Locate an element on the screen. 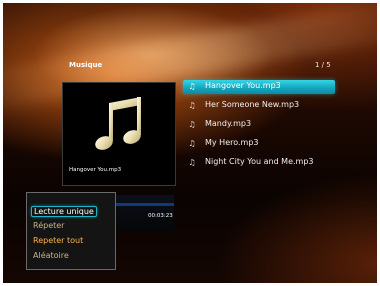  playlist-item: ♫ Mandy.mp3 is located at coordinates (259, 125).